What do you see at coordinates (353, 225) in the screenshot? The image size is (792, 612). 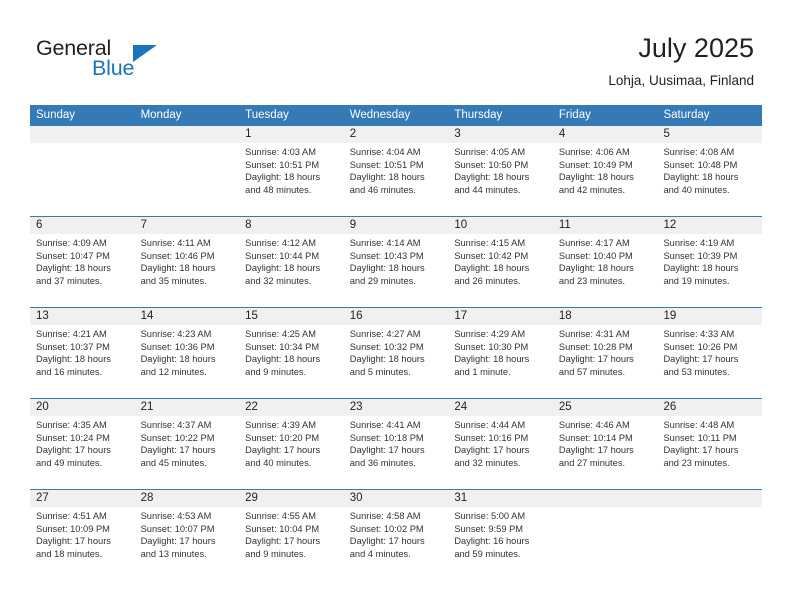 I see `day-number: 9` at bounding box center [353, 225].